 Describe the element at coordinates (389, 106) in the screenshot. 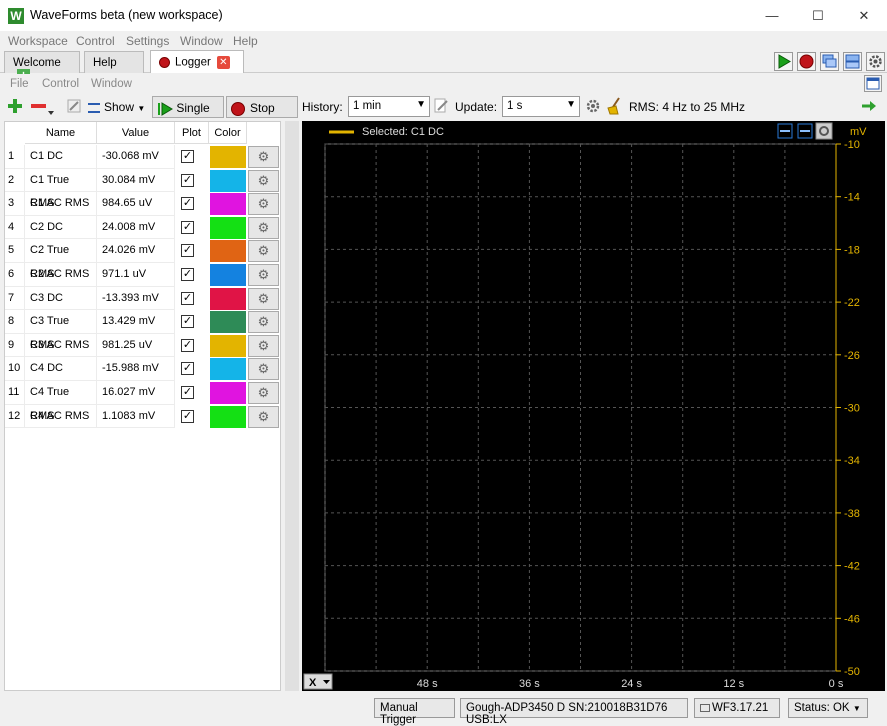

I see `history-select: 1 min ▼` at that location.